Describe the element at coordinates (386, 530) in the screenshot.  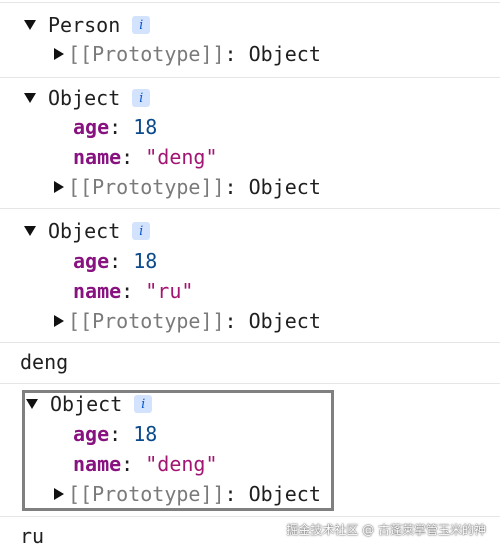
I see `watermark: 掘金技术社区 @ 古蓬莱掌管玉米的神` at that location.